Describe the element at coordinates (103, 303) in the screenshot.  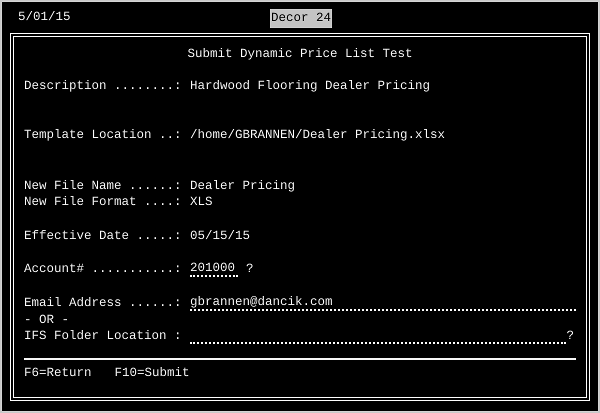
I see `field-label: Email Address ......:` at that location.